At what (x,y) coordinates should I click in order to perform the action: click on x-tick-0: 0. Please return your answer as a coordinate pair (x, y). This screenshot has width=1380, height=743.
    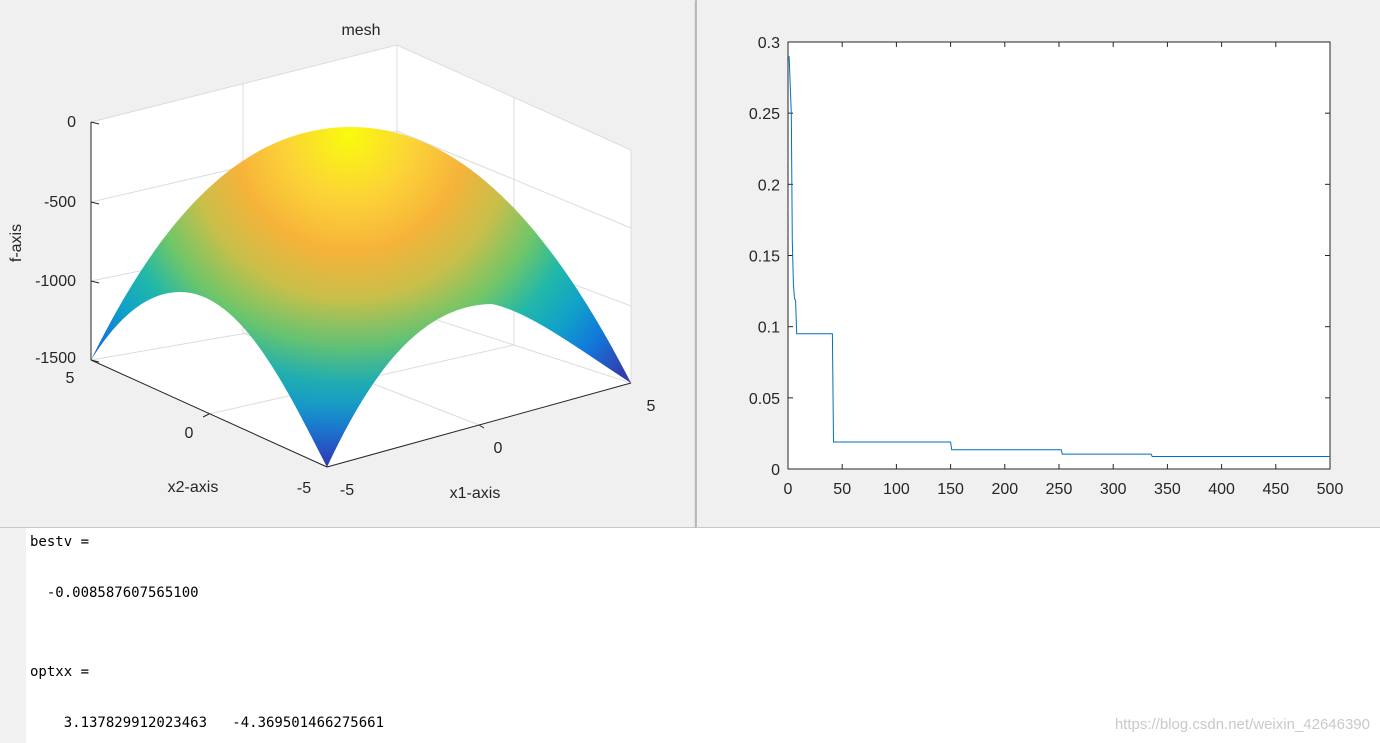
    Looking at the image, I should click on (498, 448).